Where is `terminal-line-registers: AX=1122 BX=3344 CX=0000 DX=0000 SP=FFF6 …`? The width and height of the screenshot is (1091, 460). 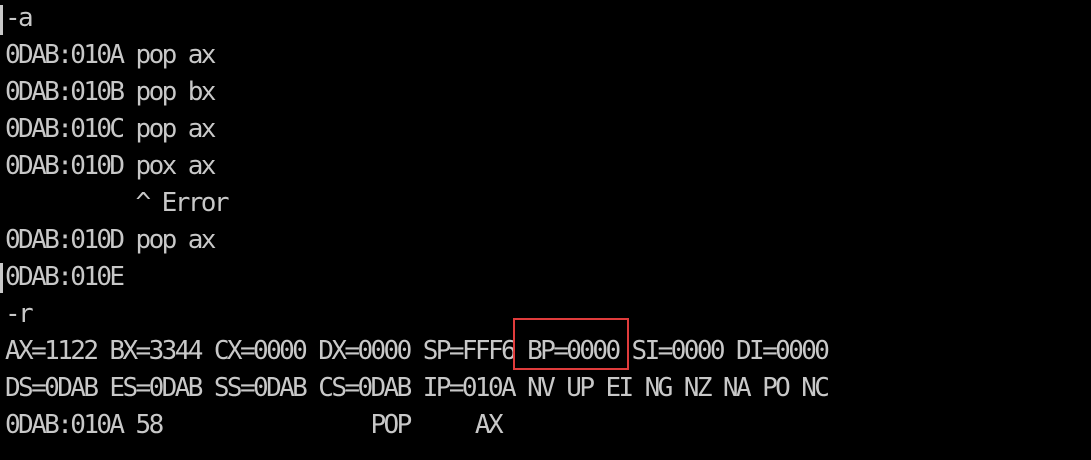
terminal-line-registers: AX=1122 BX=3344 CX=0000 DX=0000 SP=FFF6 … is located at coordinates (417, 351).